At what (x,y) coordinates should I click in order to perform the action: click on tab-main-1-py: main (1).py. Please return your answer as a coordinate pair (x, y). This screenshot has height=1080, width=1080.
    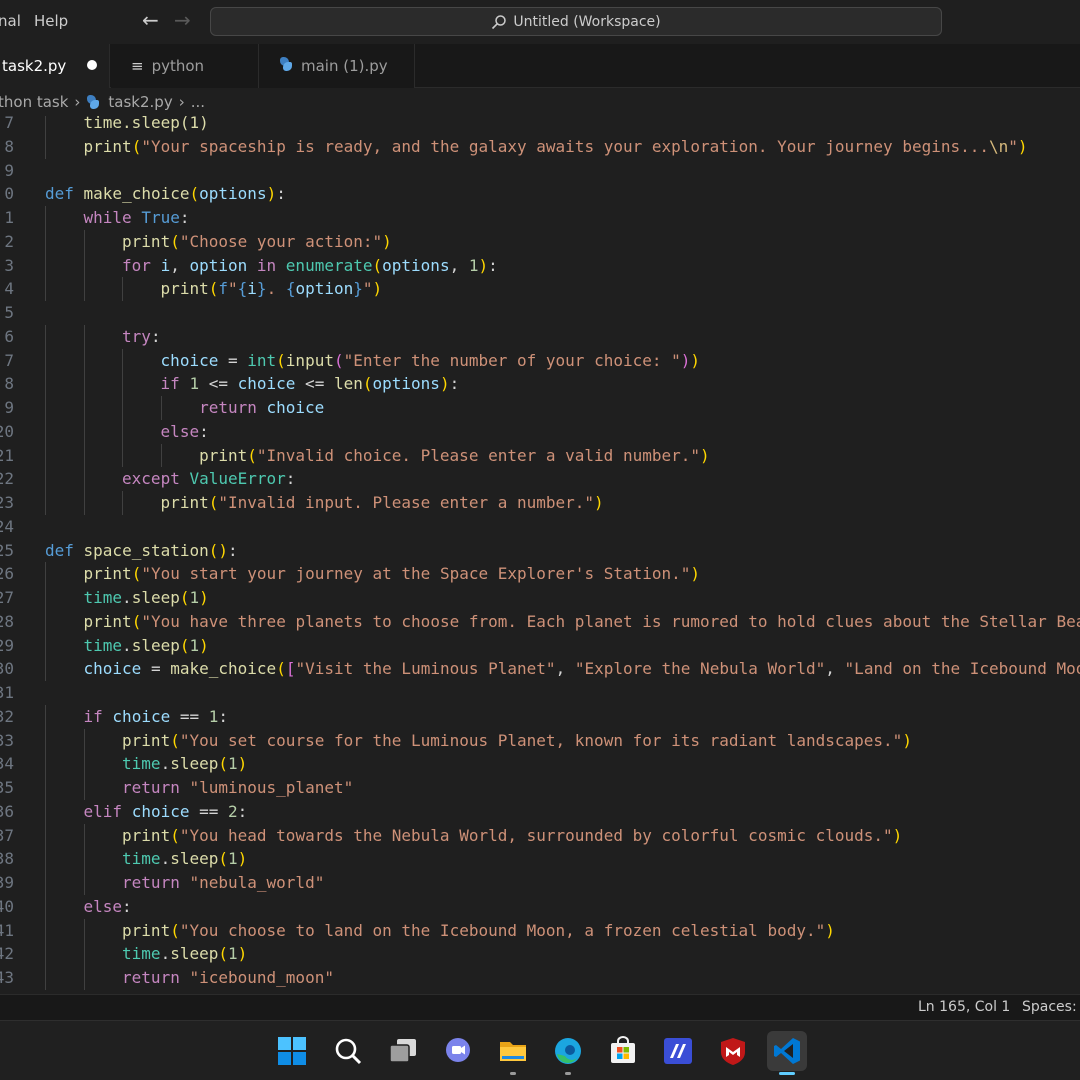
    Looking at the image, I should click on (337, 66).